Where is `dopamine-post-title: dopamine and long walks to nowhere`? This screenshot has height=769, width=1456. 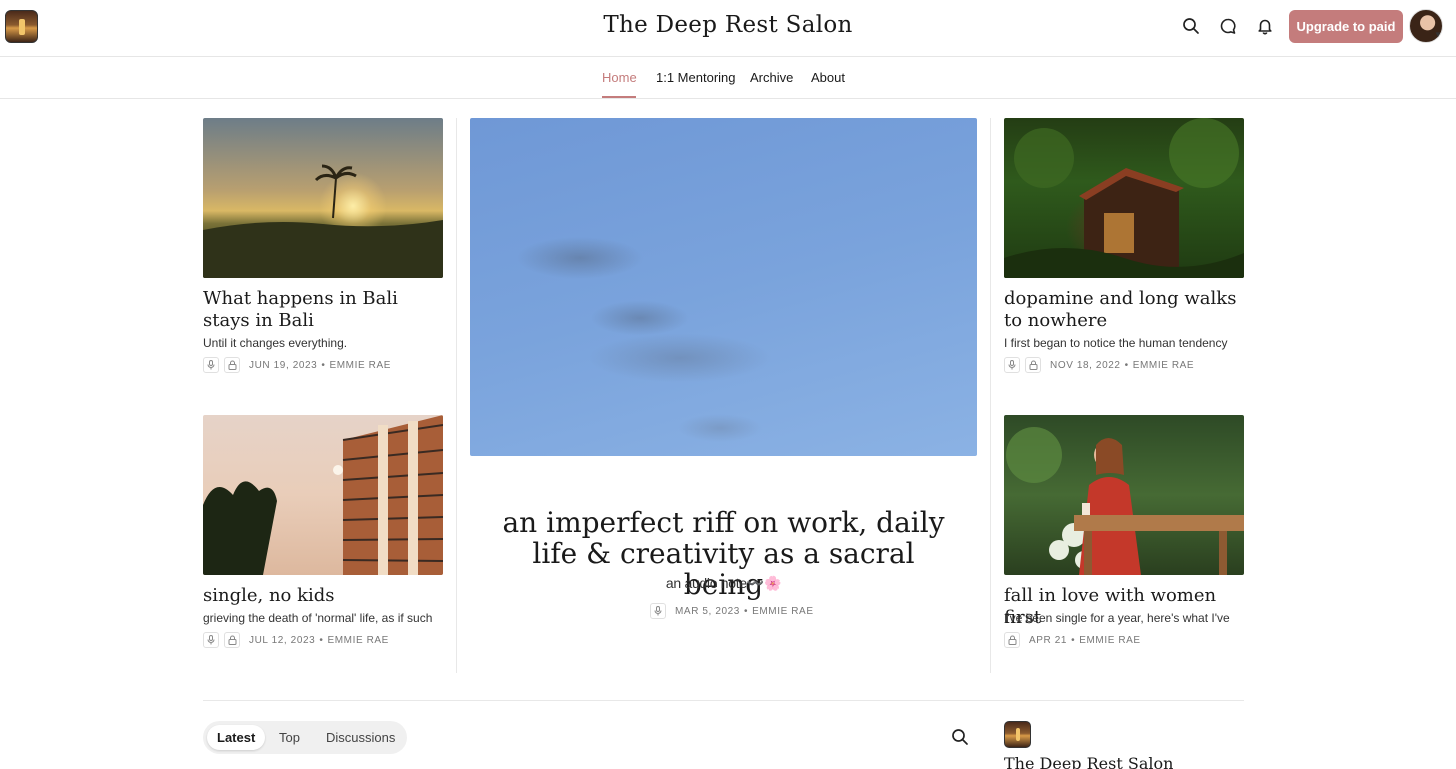
dopamine-post-title: dopamine and long walks to nowhere is located at coordinates (1124, 310).